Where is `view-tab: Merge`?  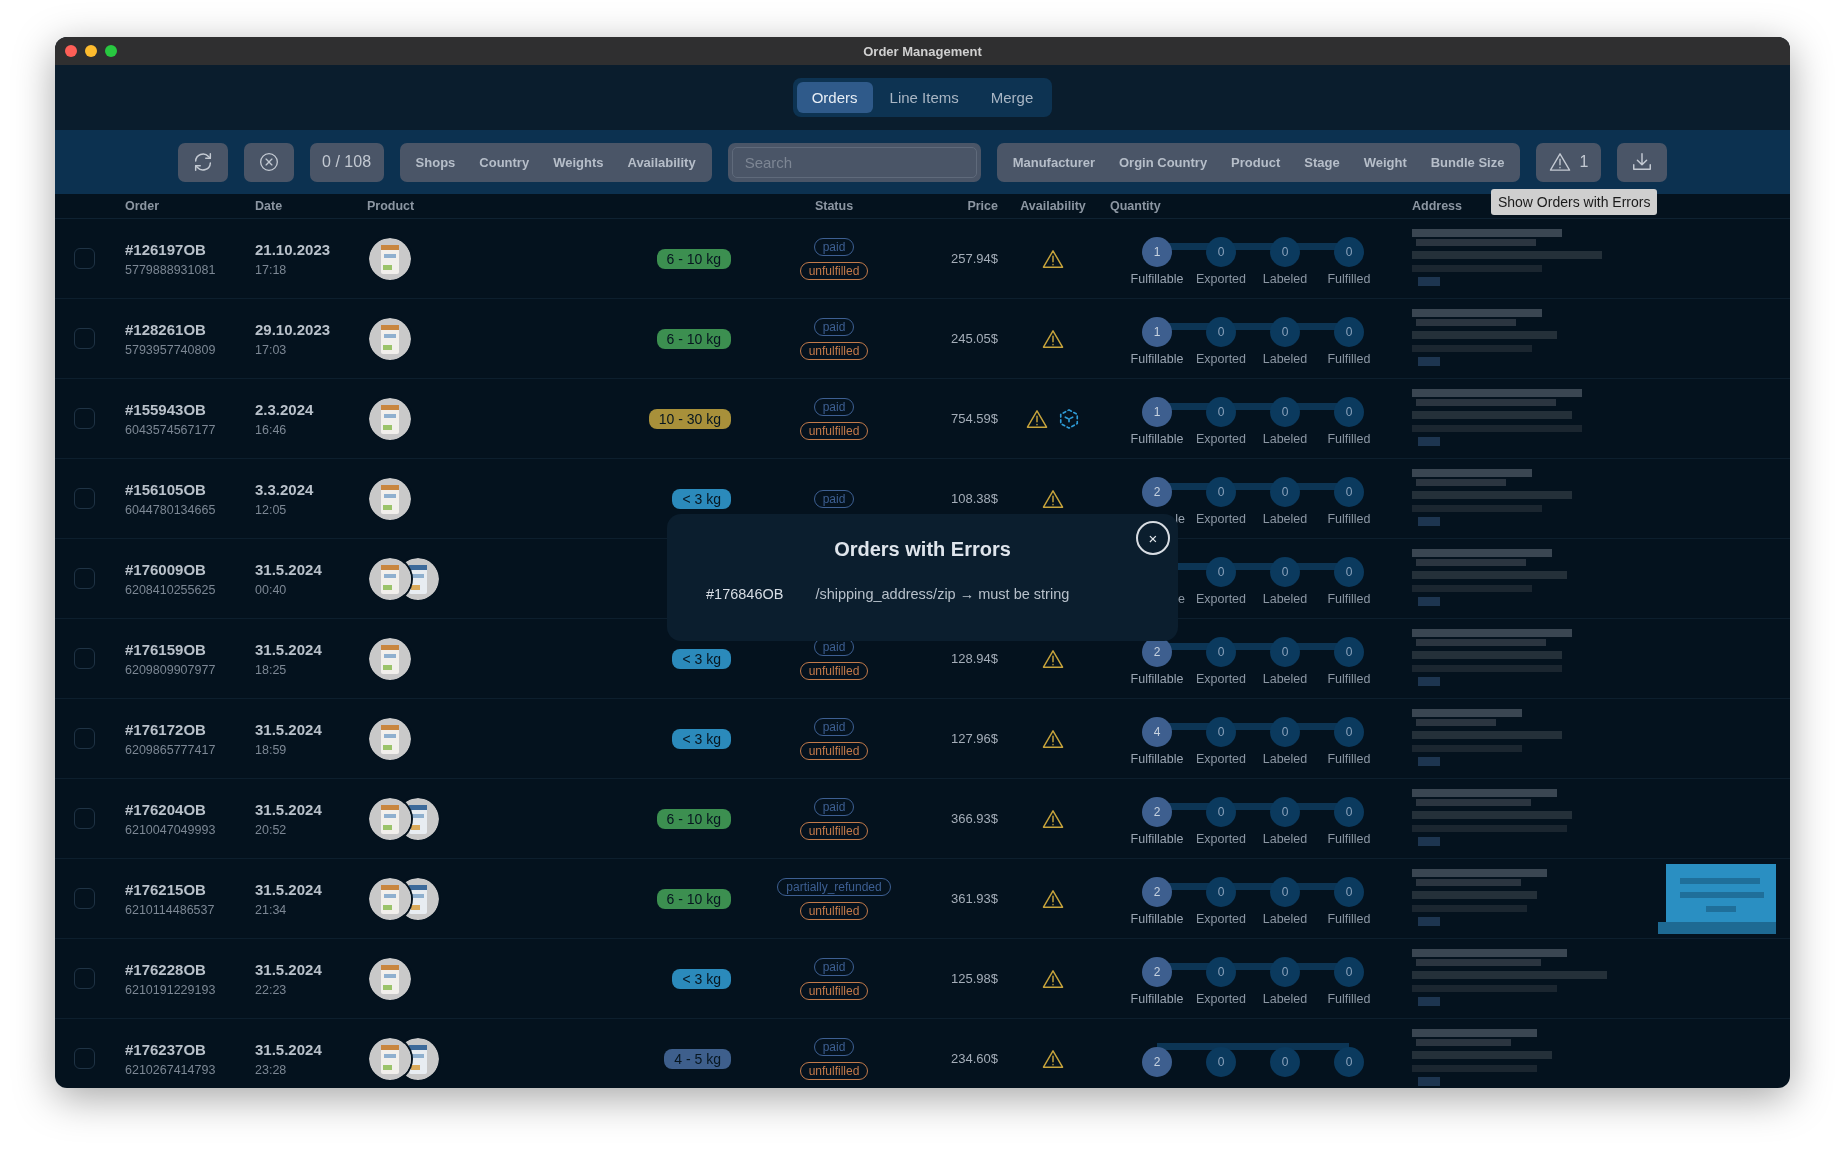
view-tab: Merge is located at coordinates (1012, 97).